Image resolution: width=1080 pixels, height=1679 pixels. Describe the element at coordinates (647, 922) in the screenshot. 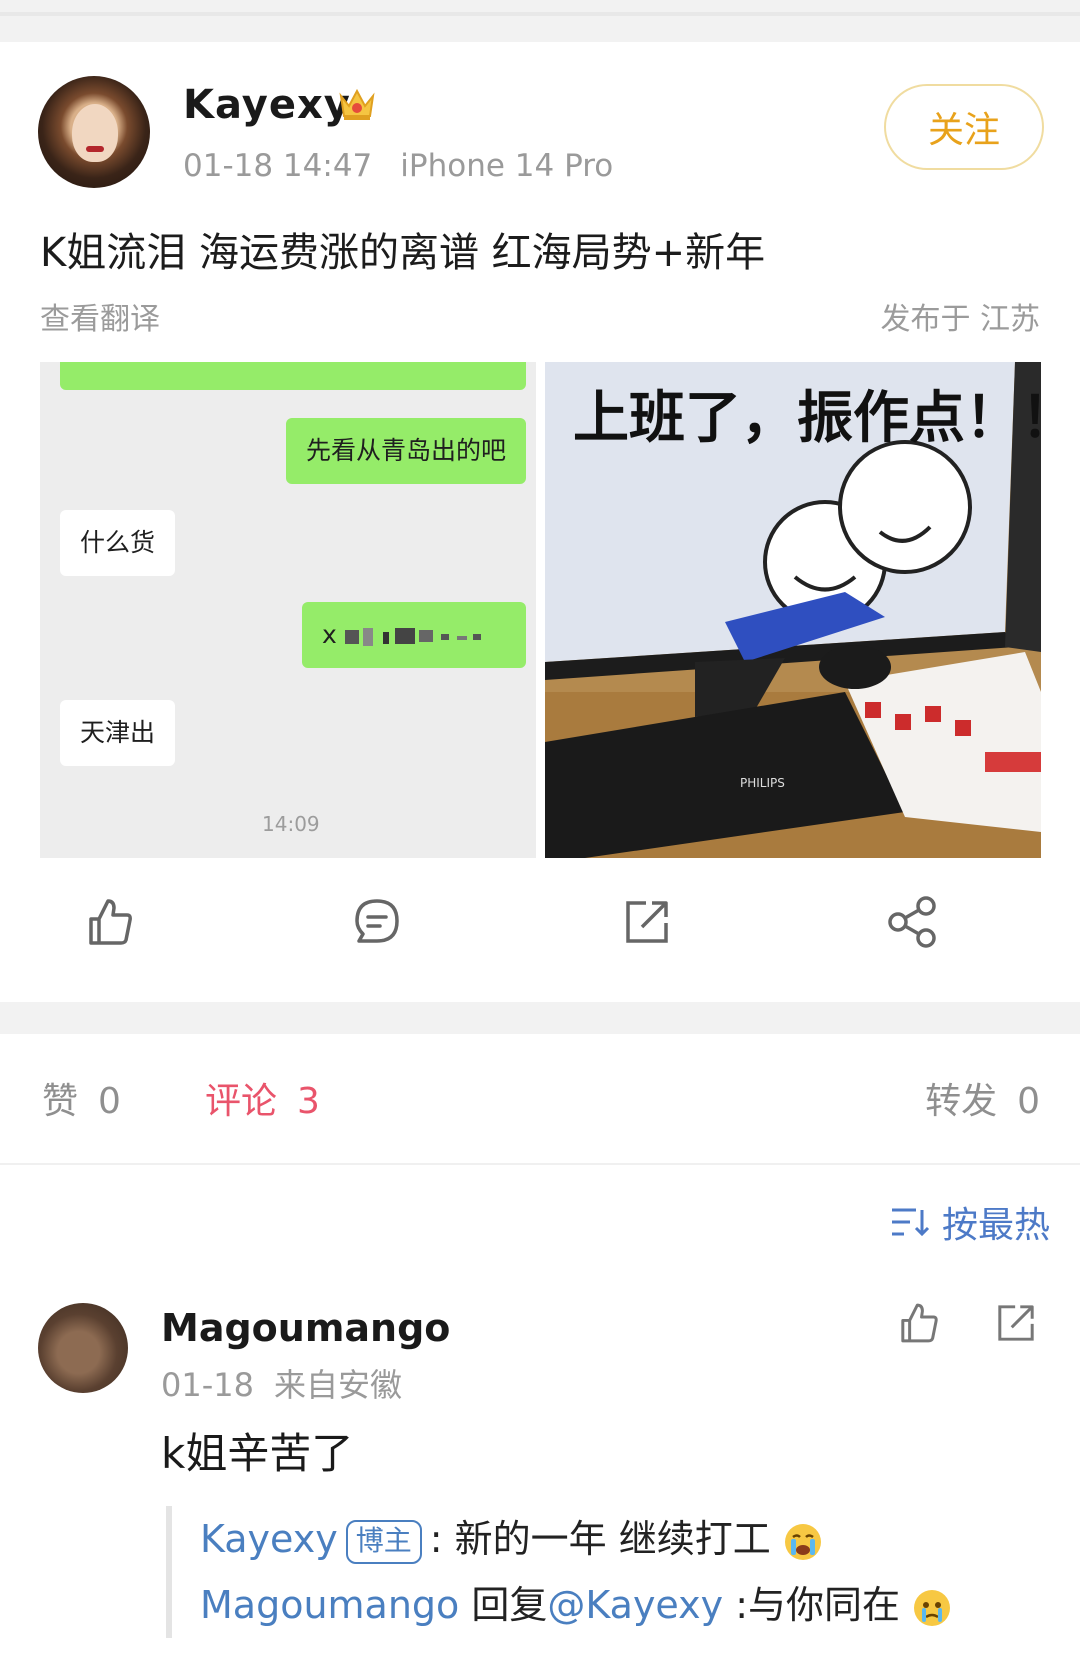

I see `repost-icon` at that location.